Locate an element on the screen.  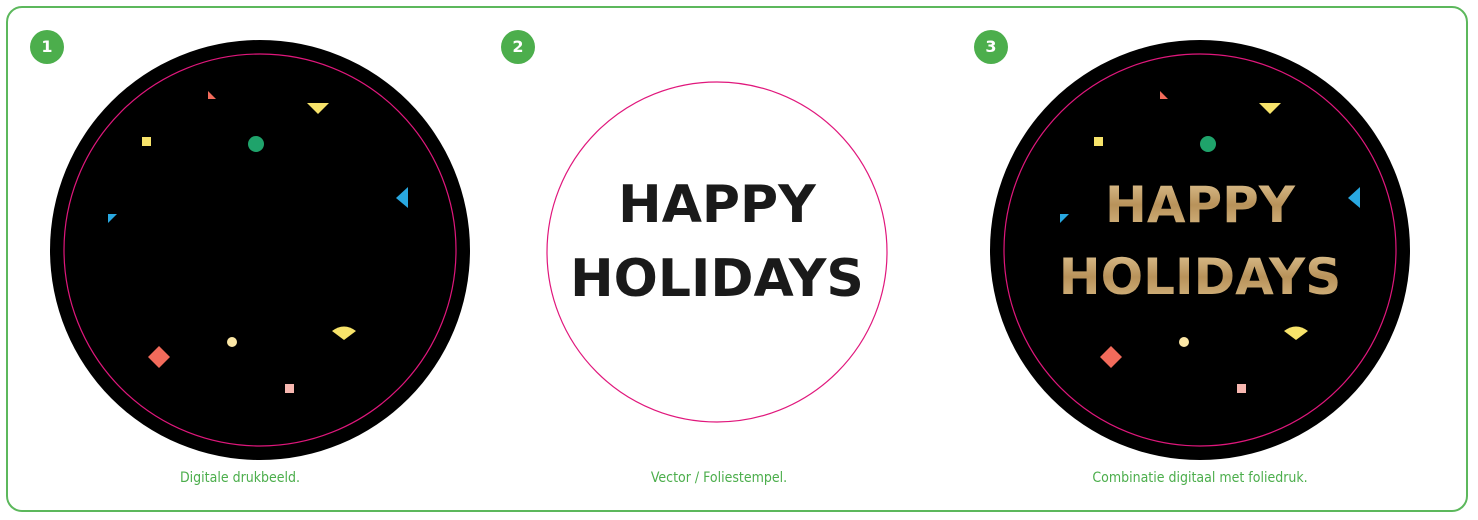
foil-headline-line-1: HAPPY is located at coordinates (1200, 205).